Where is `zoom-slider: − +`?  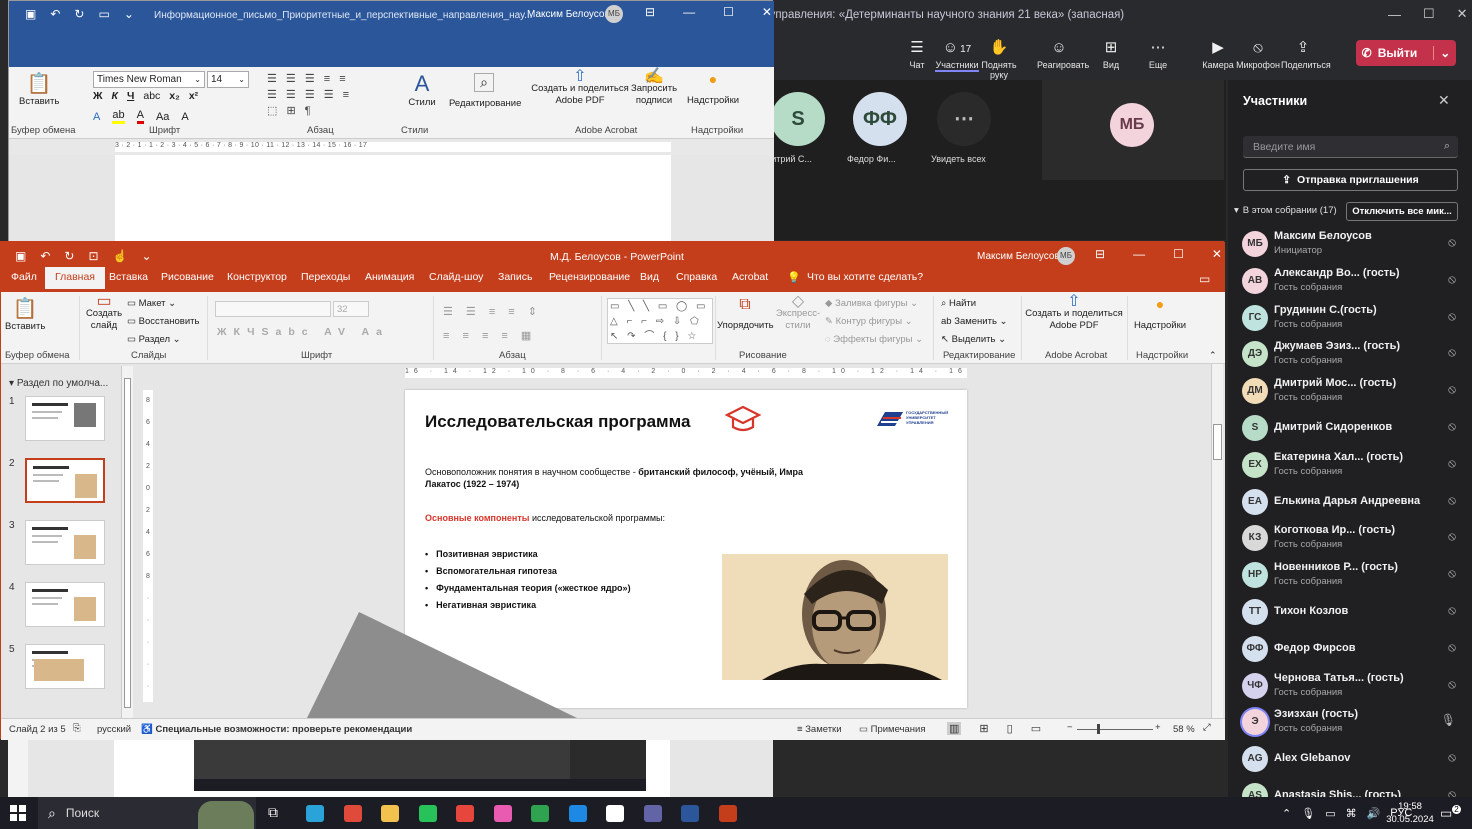 zoom-slider: − + is located at coordinates (1115, 729).